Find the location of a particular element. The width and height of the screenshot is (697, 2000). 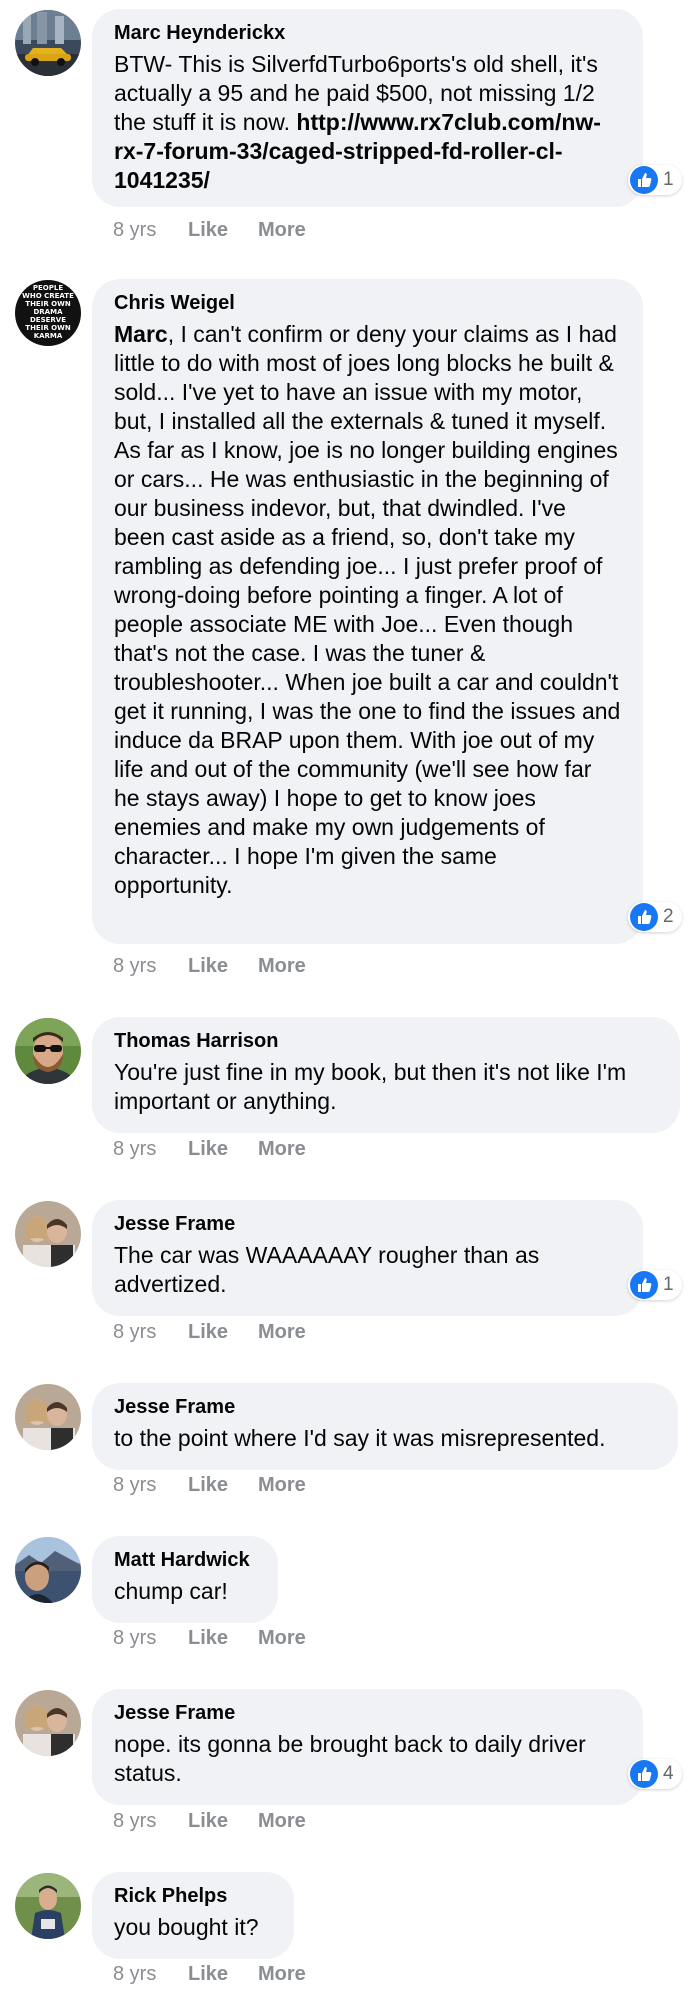

svg-text: WHO CREATE is located at coordinates (48, 296).